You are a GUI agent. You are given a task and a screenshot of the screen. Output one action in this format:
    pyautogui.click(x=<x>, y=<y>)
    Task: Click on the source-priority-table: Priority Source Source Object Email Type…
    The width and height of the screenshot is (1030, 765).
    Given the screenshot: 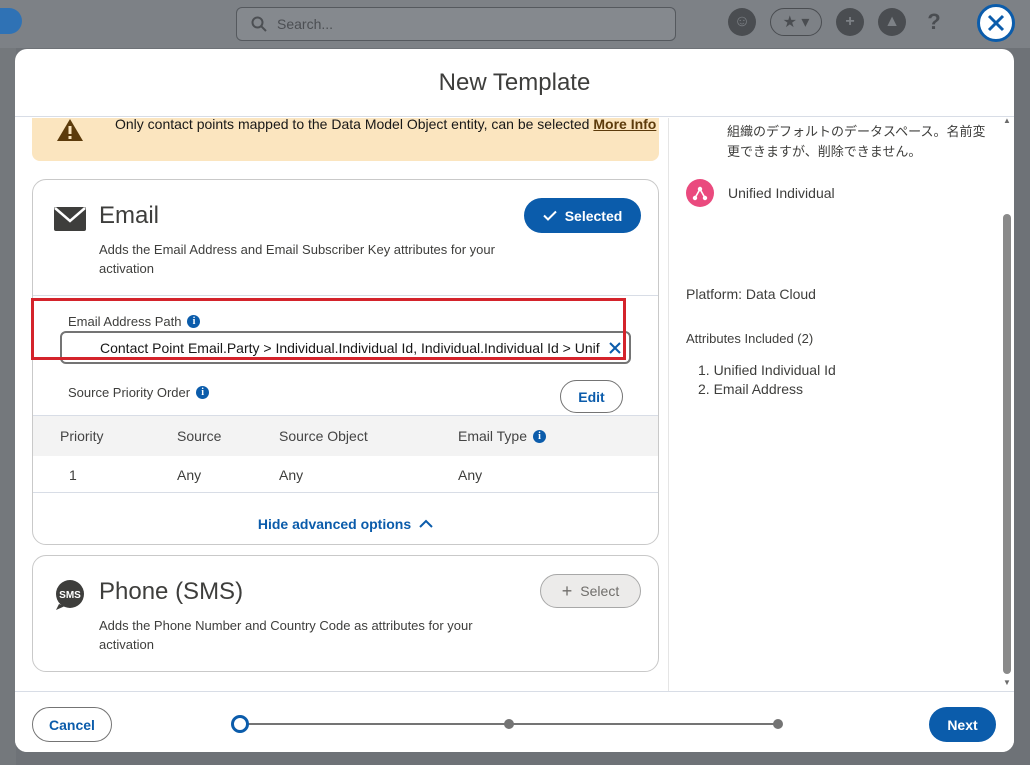 What is the action you would take?
    pyautogui.click(x=345, y=454)
    